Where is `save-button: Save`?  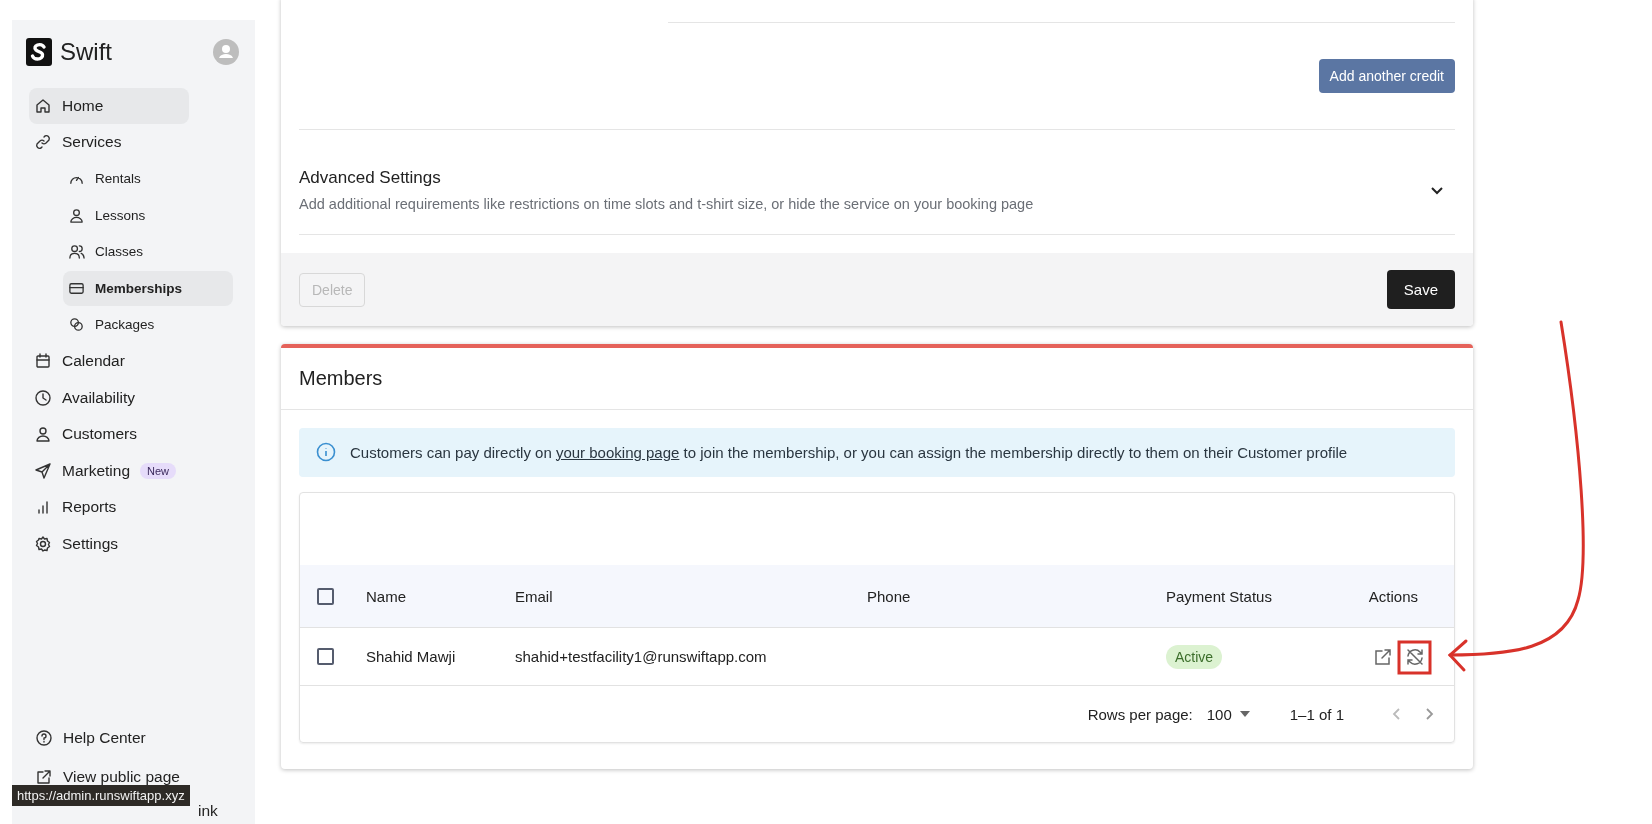
save-button: Save is located at coordinates (1420, 289).